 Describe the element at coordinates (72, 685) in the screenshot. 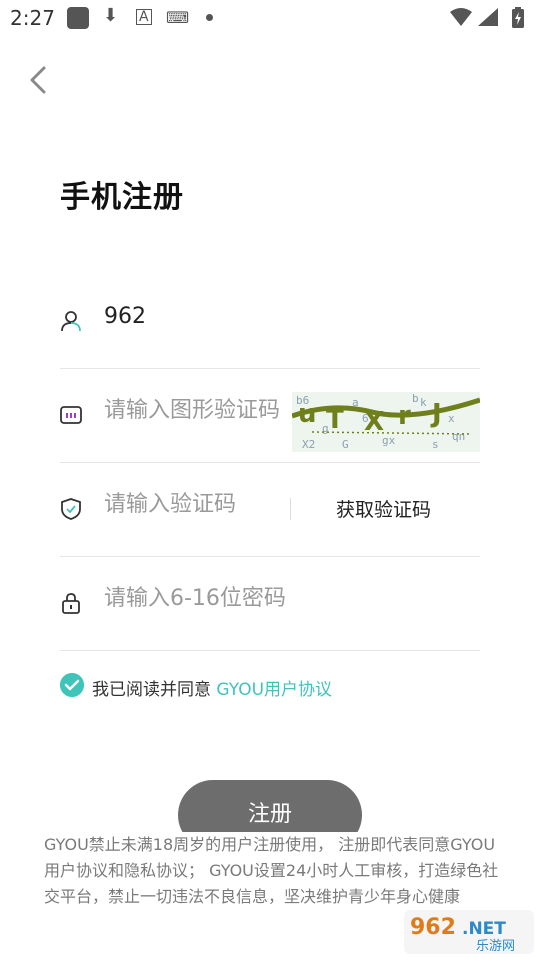

I see `checkbox-checked-icon` at that location.